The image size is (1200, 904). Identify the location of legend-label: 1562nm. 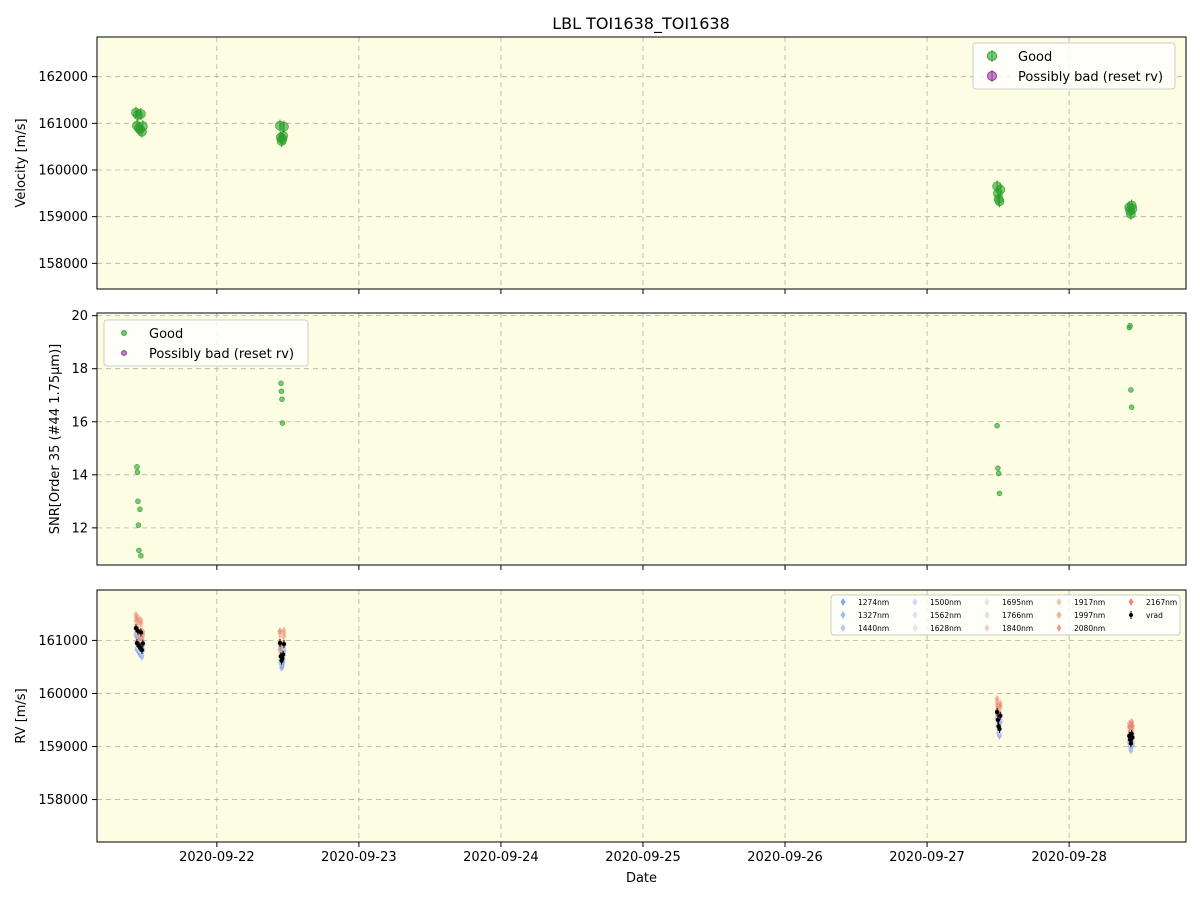
(945, 615).